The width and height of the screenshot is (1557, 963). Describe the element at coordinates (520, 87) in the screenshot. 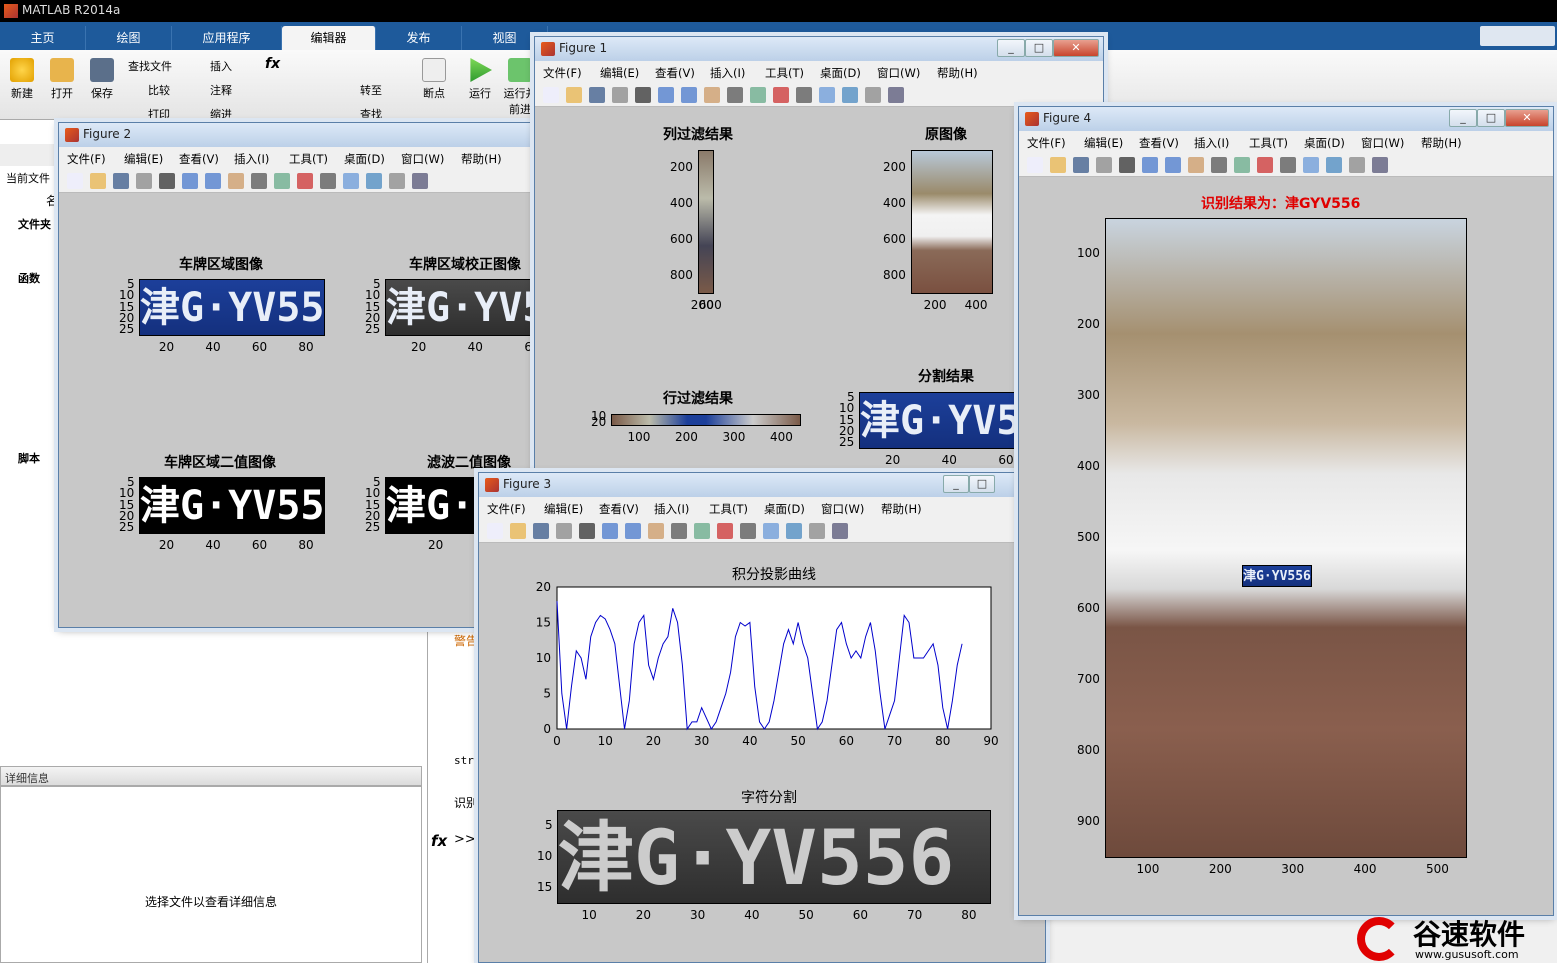

I see `run-advance-button: 运行并前进` at that location.